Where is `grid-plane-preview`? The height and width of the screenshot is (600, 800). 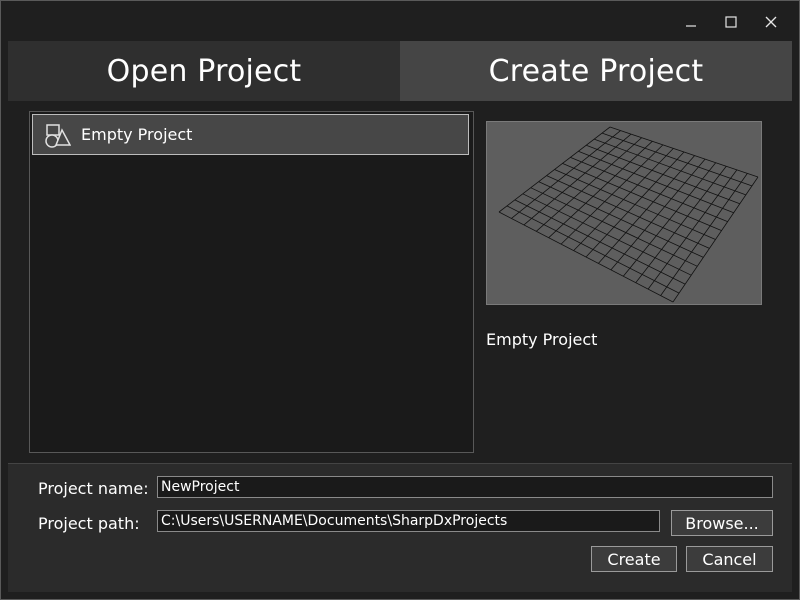
grid-plane-preview is located at coordinates (628, 214).